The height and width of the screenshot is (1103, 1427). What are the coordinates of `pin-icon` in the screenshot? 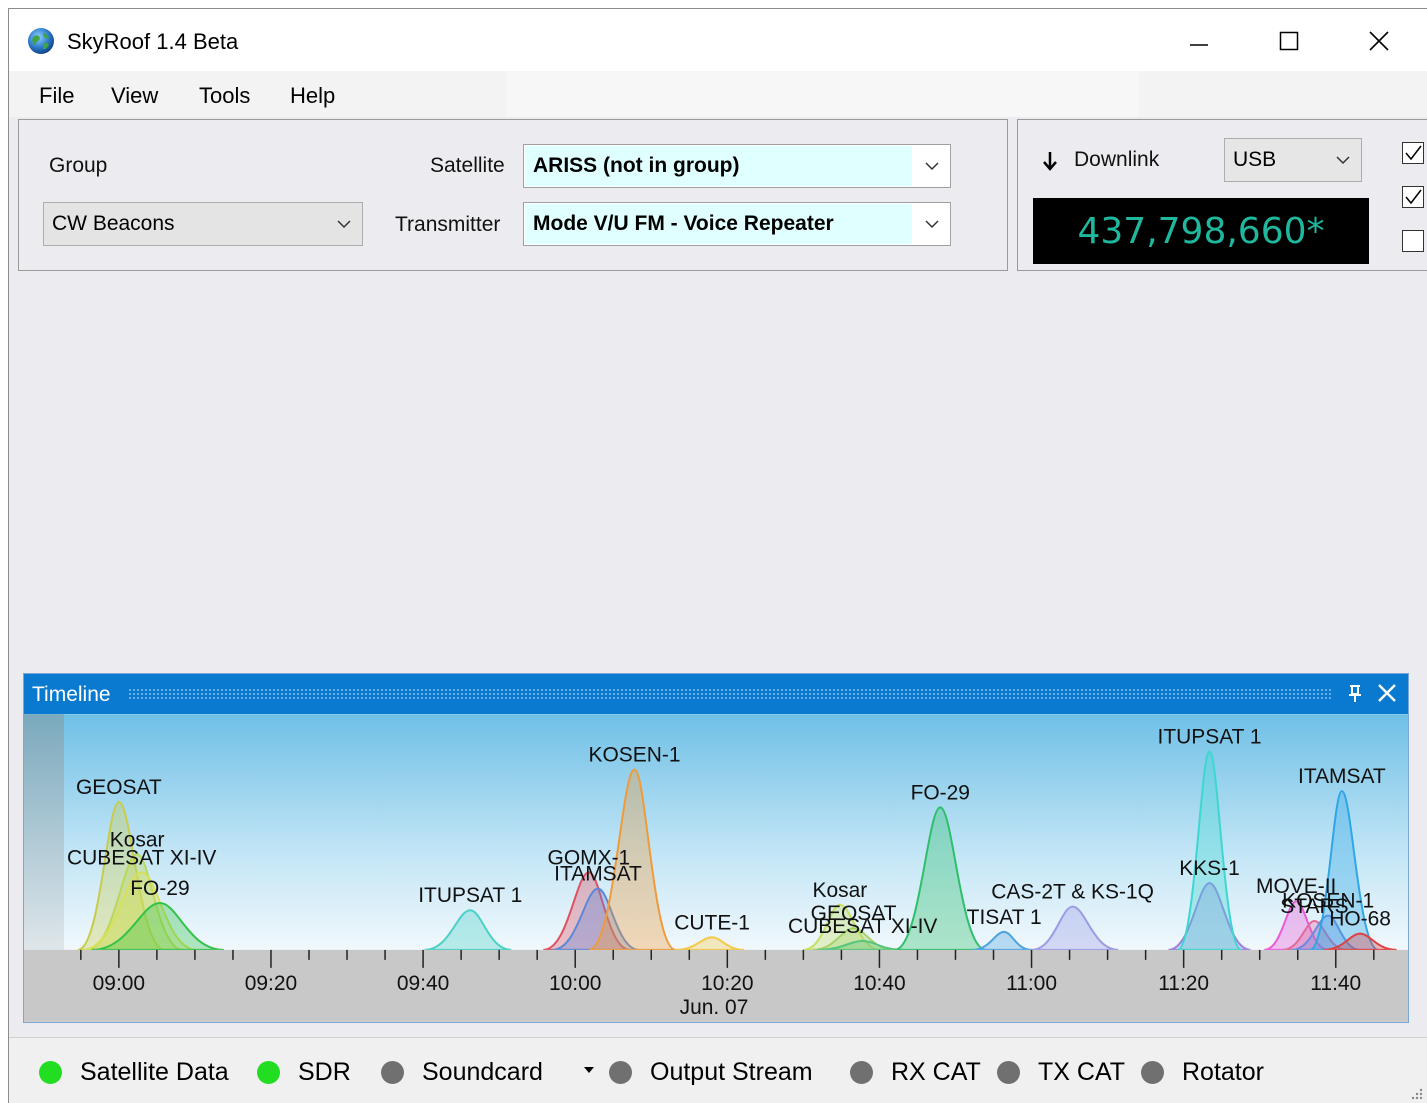 It's located at (1355, 693).